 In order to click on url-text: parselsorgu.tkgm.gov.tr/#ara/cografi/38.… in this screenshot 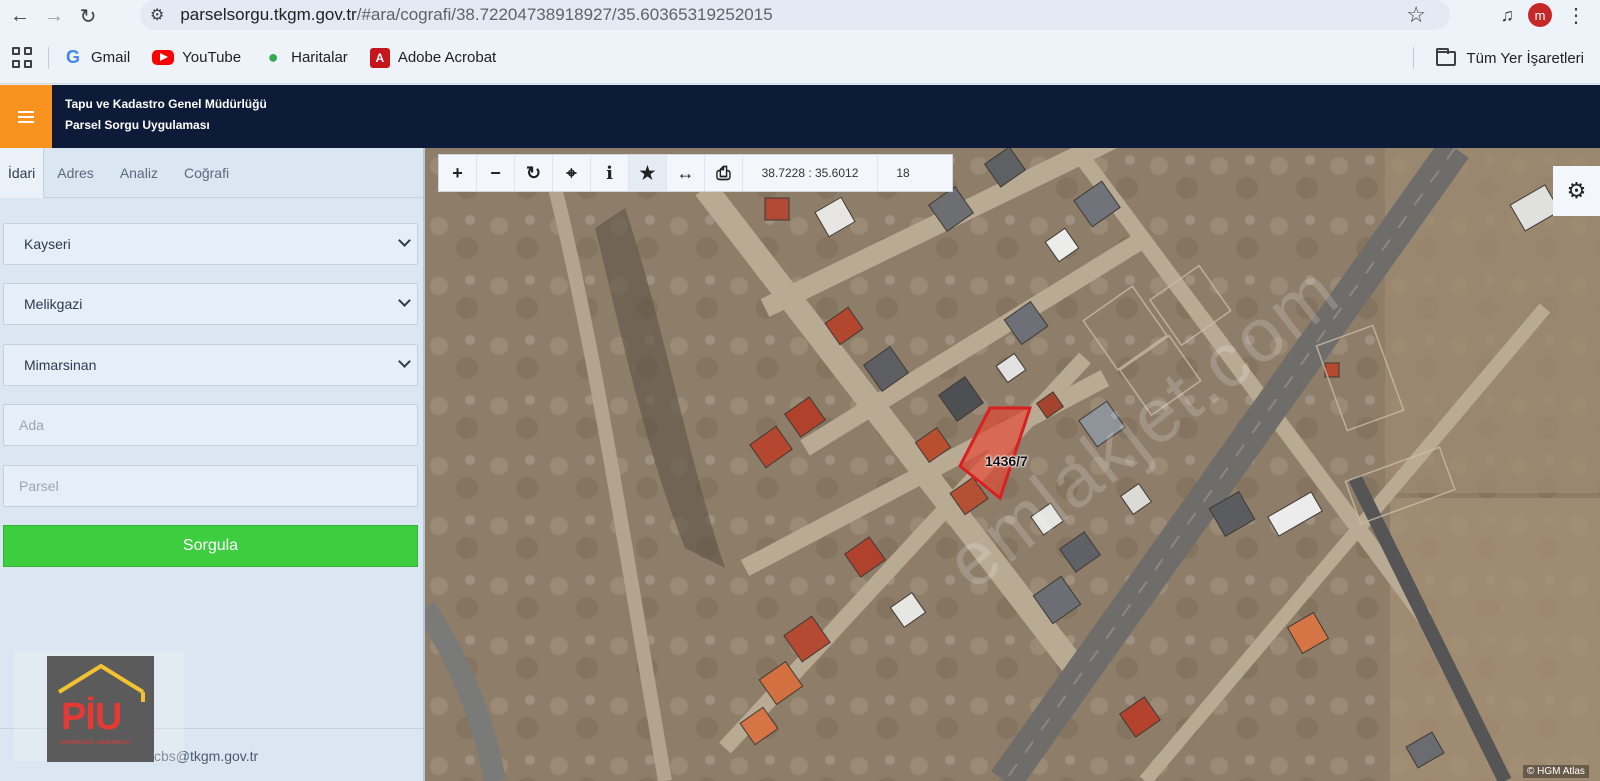, I will do `click(476, 15)`.